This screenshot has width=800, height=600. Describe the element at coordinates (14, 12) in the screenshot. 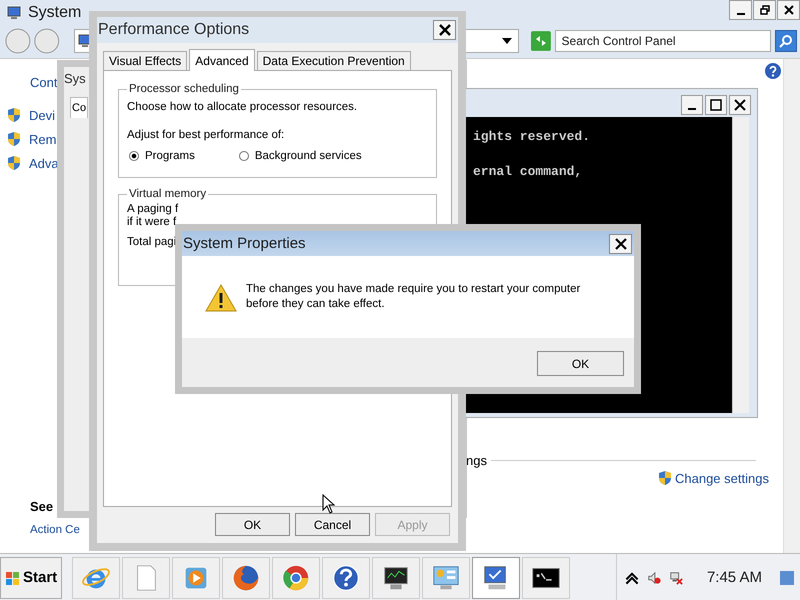

I see `computer-icon` at that location.